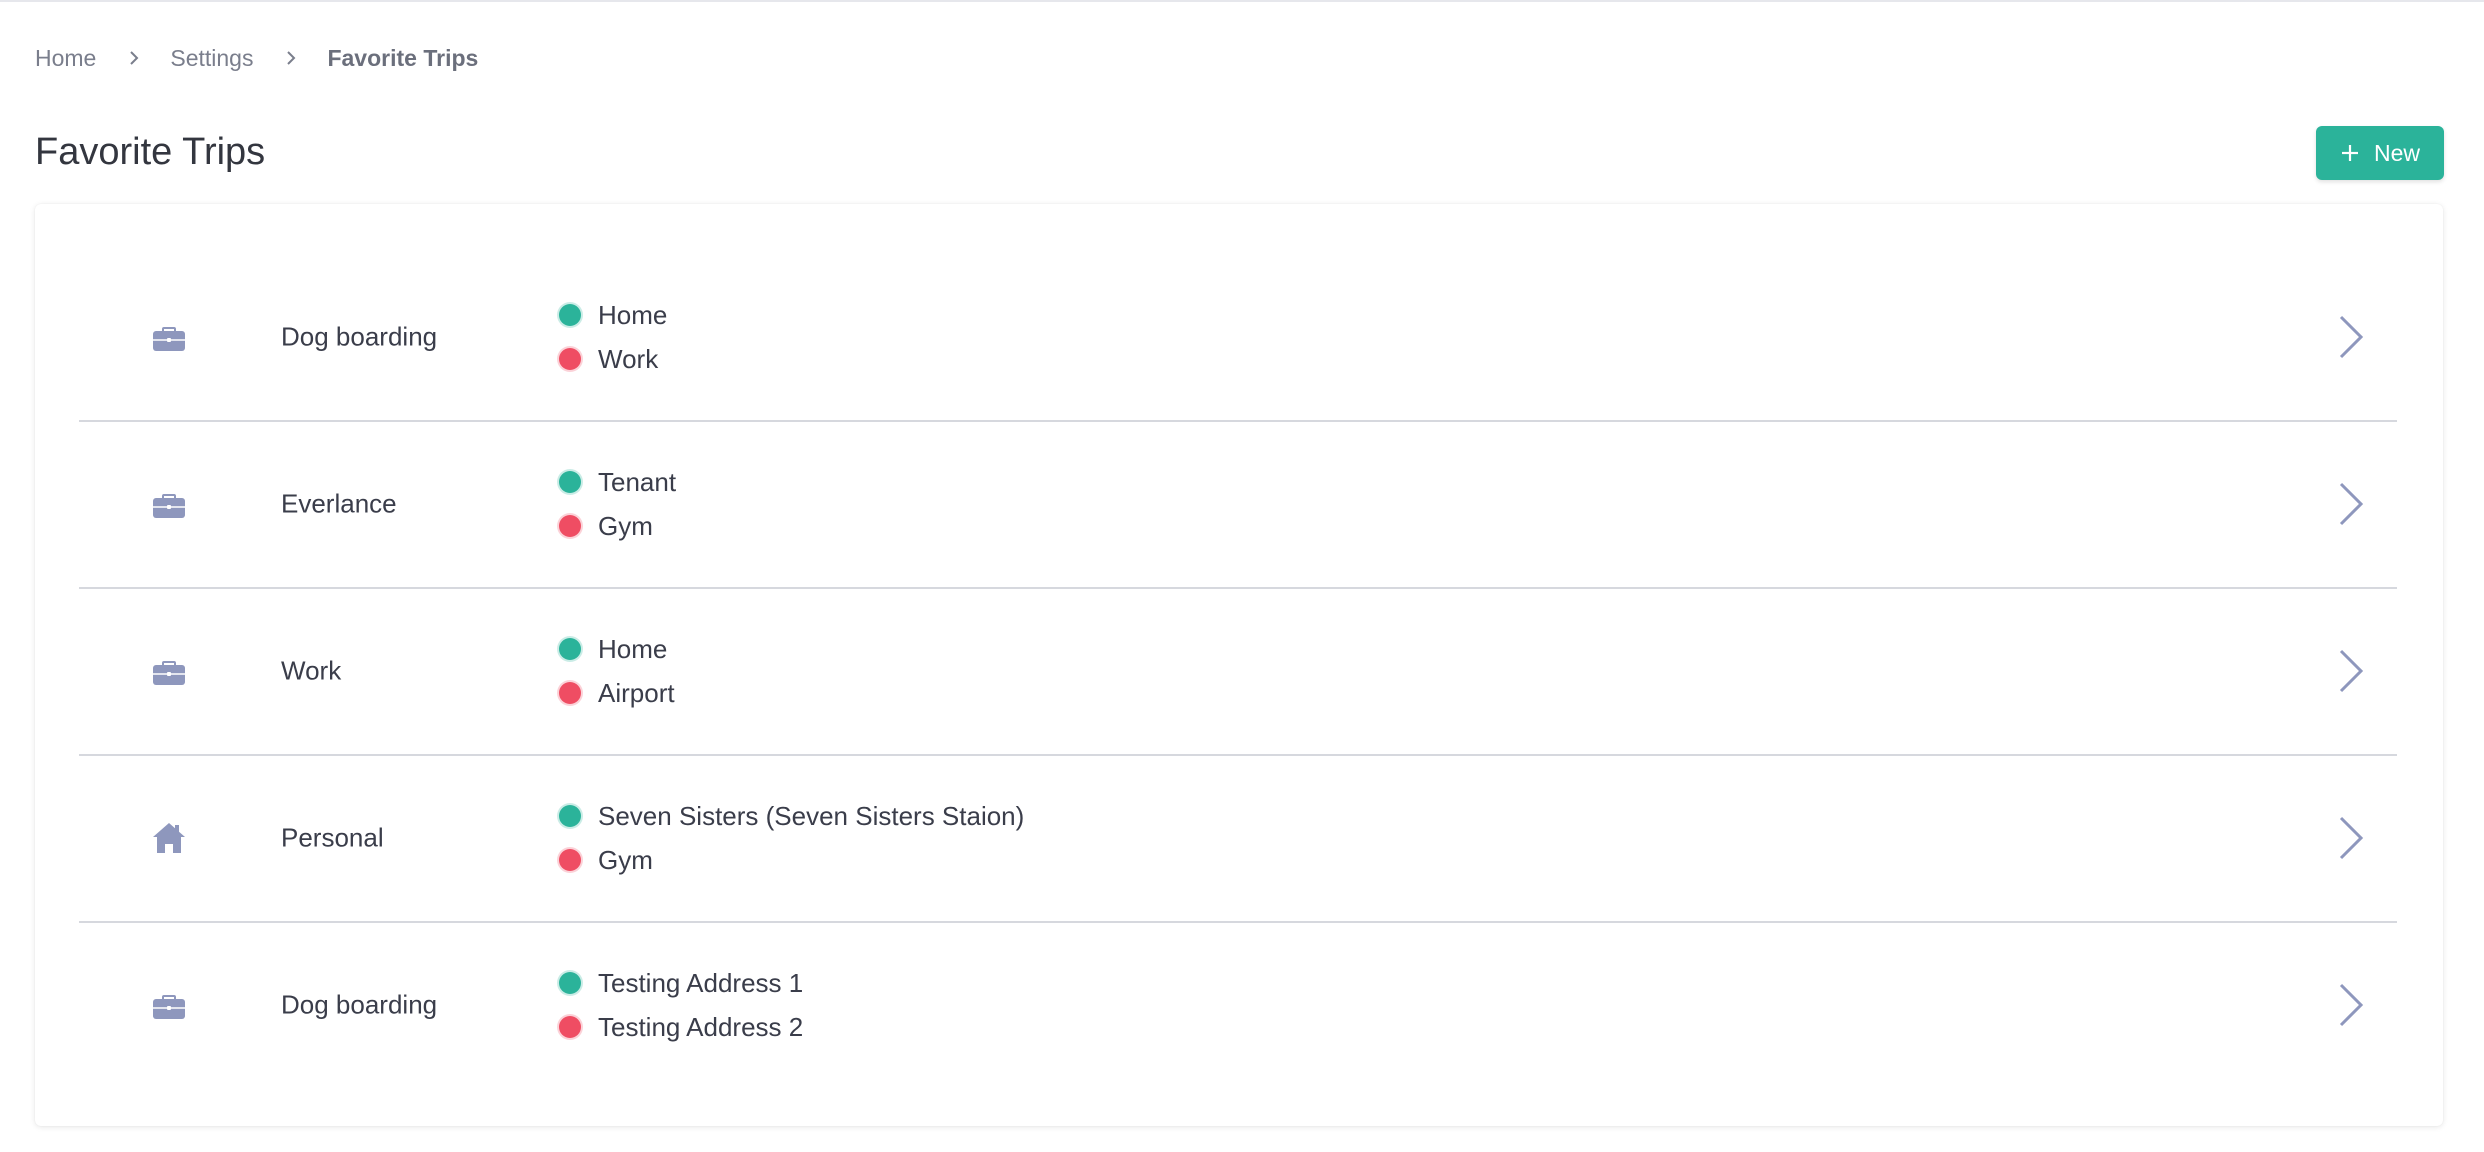  Describe the element at coordinates (617, 504) in the screenshot. I see `trip-stops: Tenant Gym` at that location.